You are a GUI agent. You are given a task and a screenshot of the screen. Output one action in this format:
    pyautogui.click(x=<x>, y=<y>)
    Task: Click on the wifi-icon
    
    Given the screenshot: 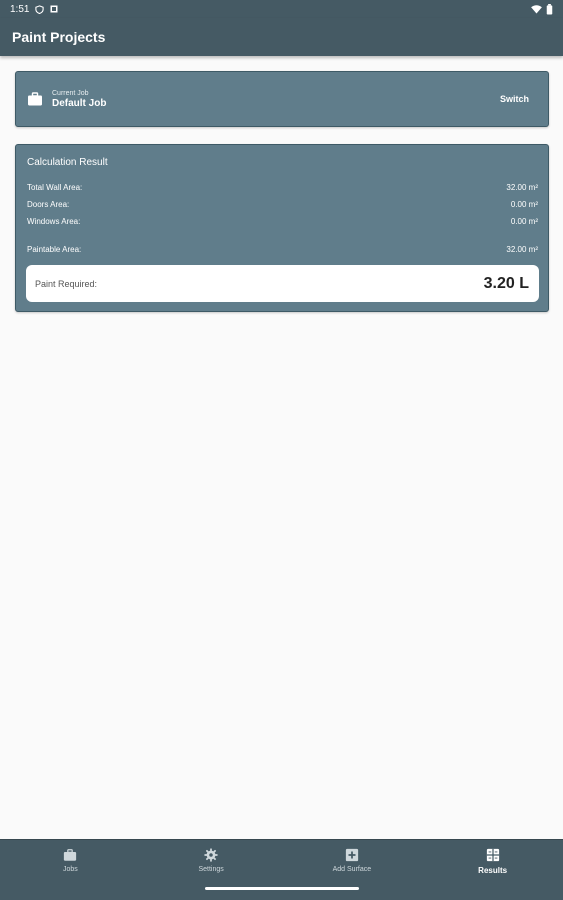 What is the action you would take?
    pyautogui.click(x=536, y=9)
    